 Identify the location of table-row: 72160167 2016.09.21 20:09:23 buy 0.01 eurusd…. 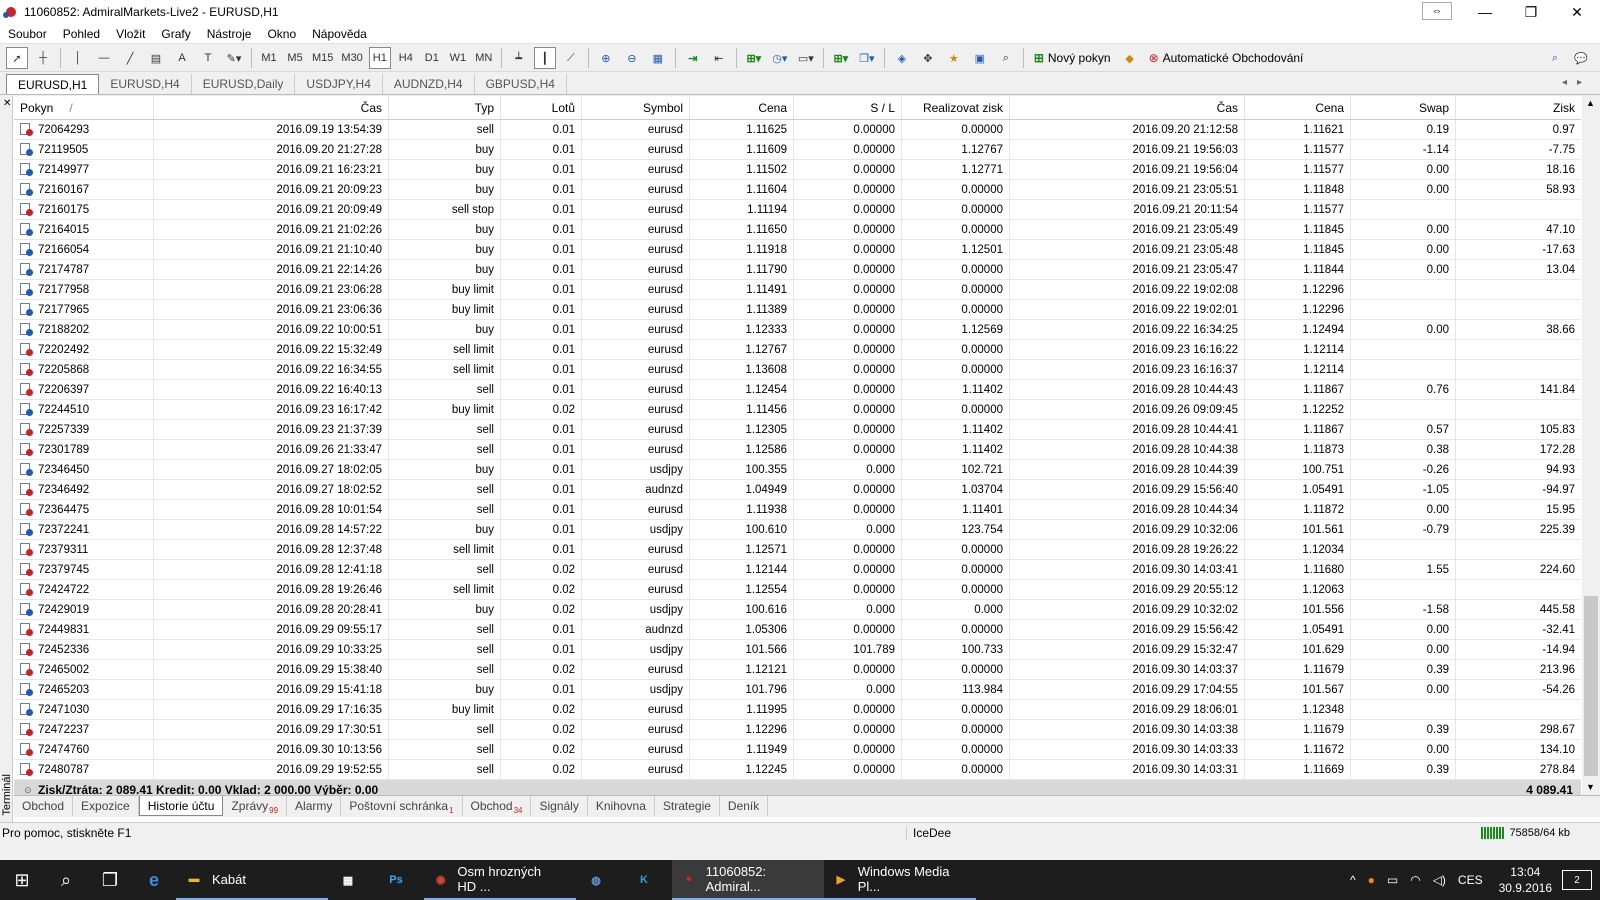
(797, 190).